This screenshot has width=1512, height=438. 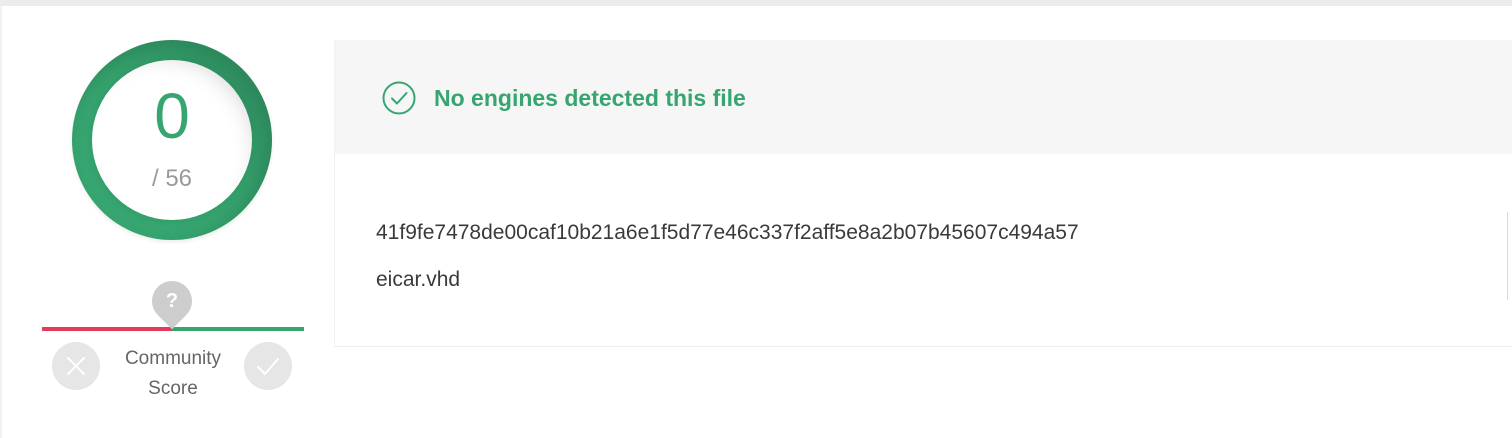 I want to click on check-circle-icon, so click(x=399, y=98).